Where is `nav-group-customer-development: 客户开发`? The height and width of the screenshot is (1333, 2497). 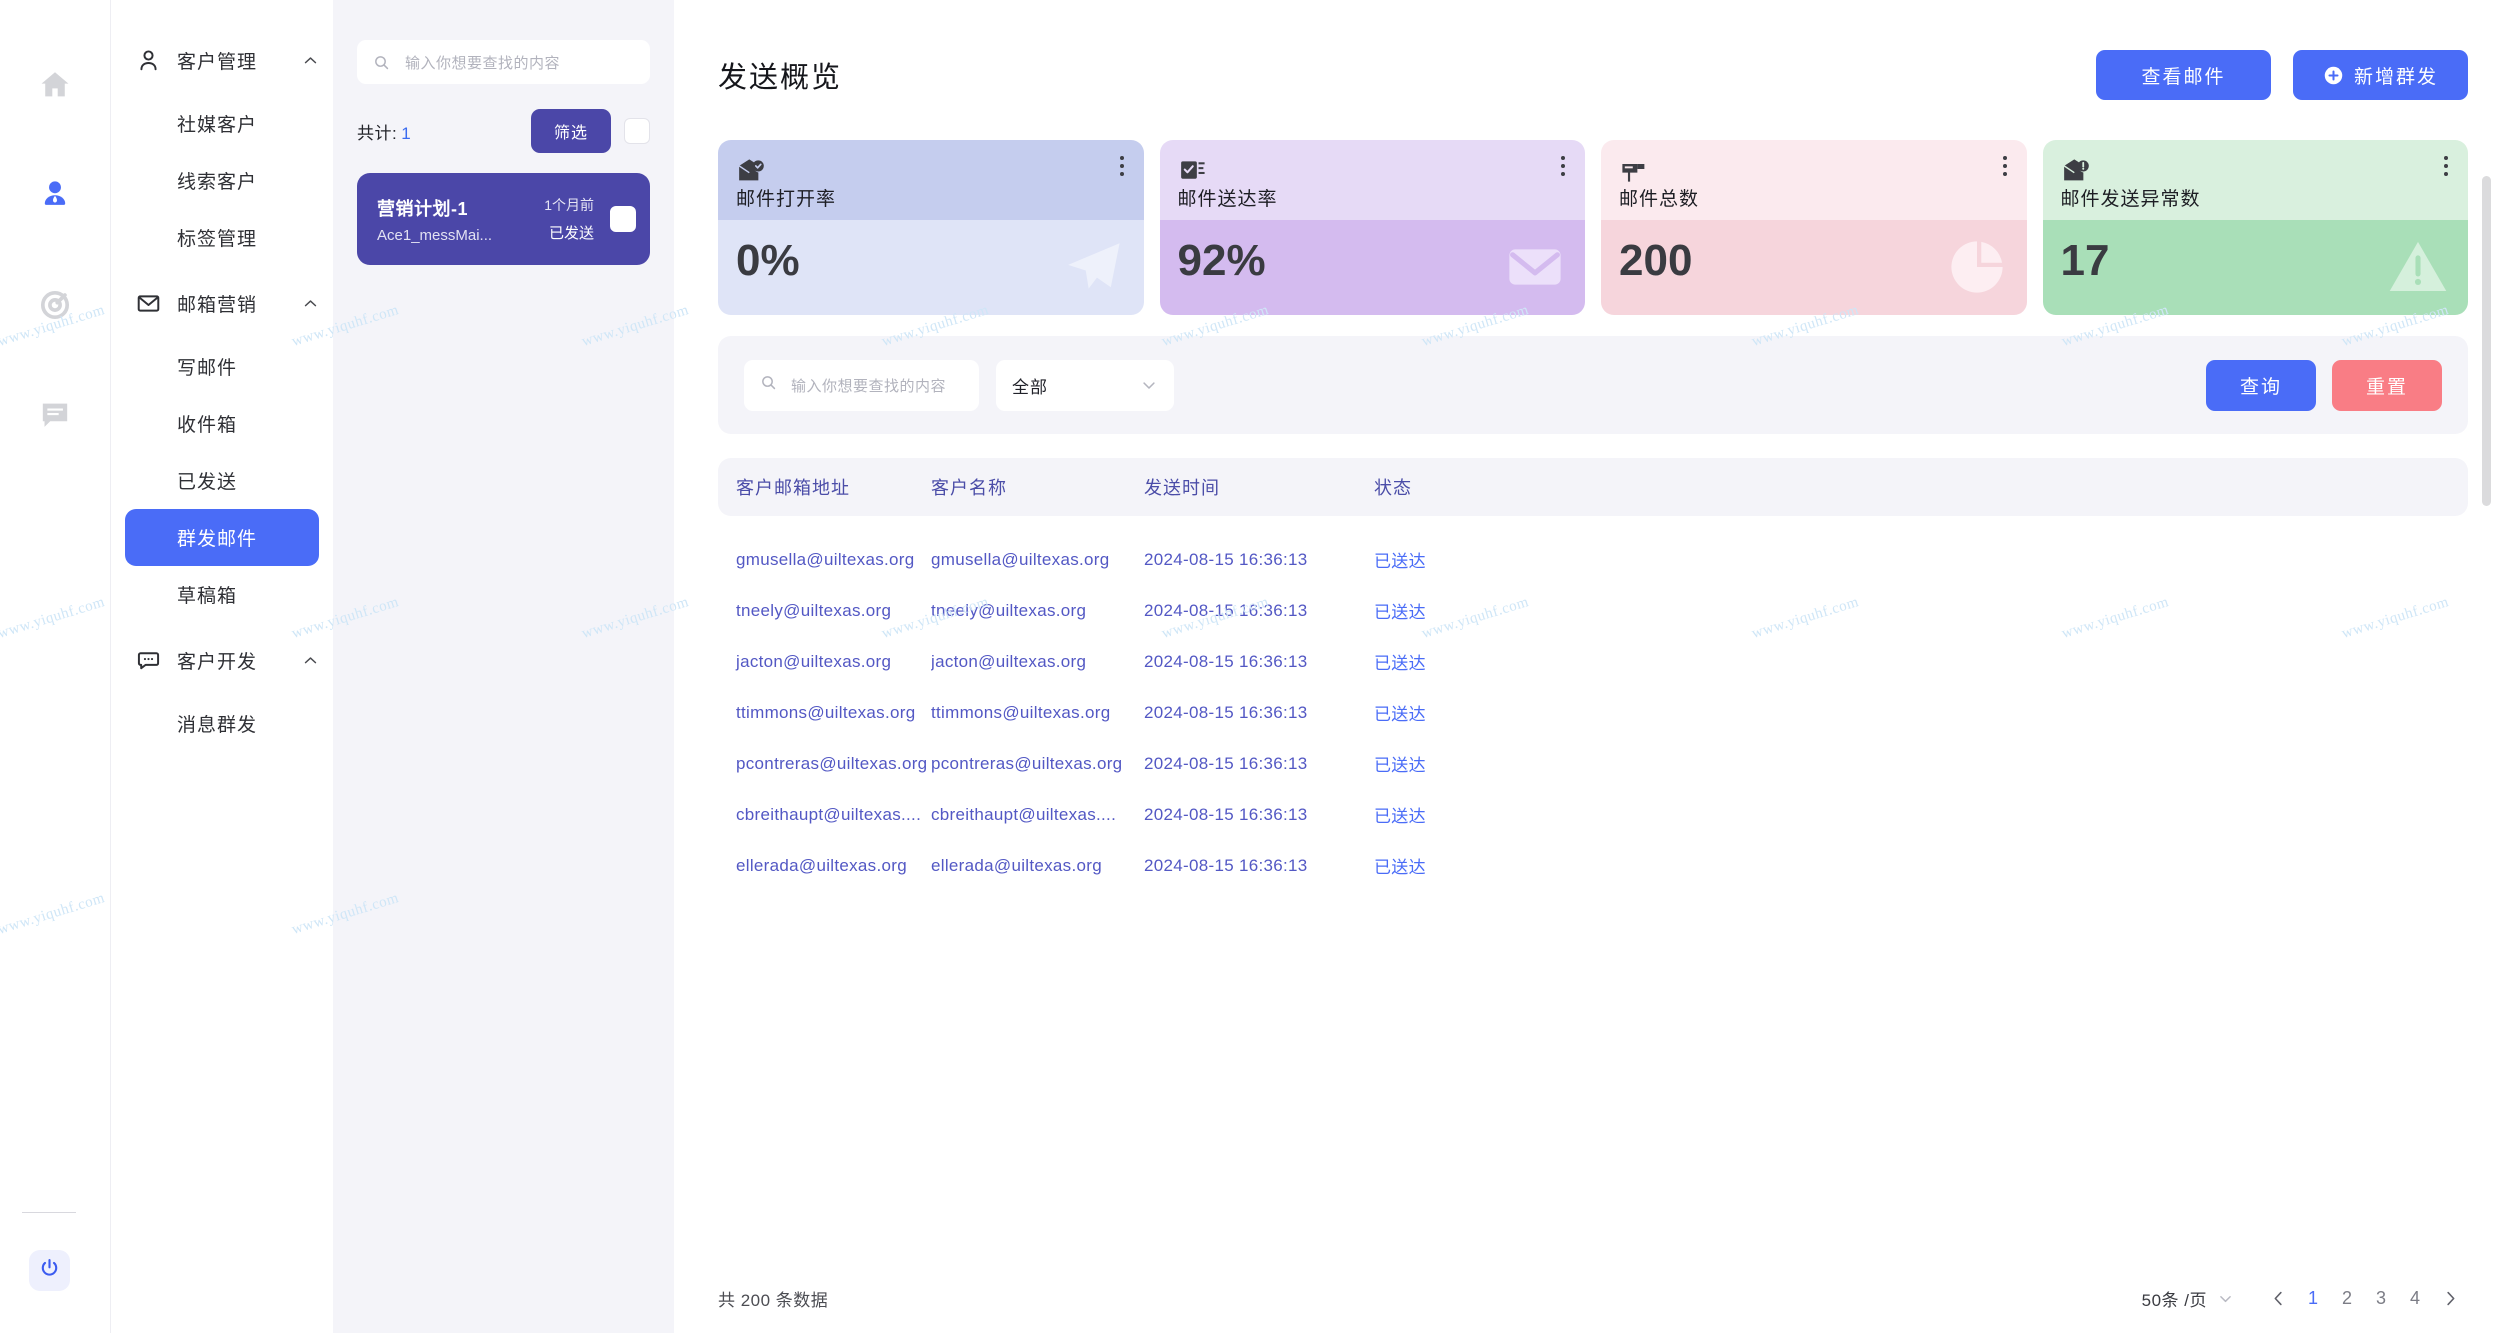
nav-group-customer-development: 客户开发 is located at coordinates (222, 660).